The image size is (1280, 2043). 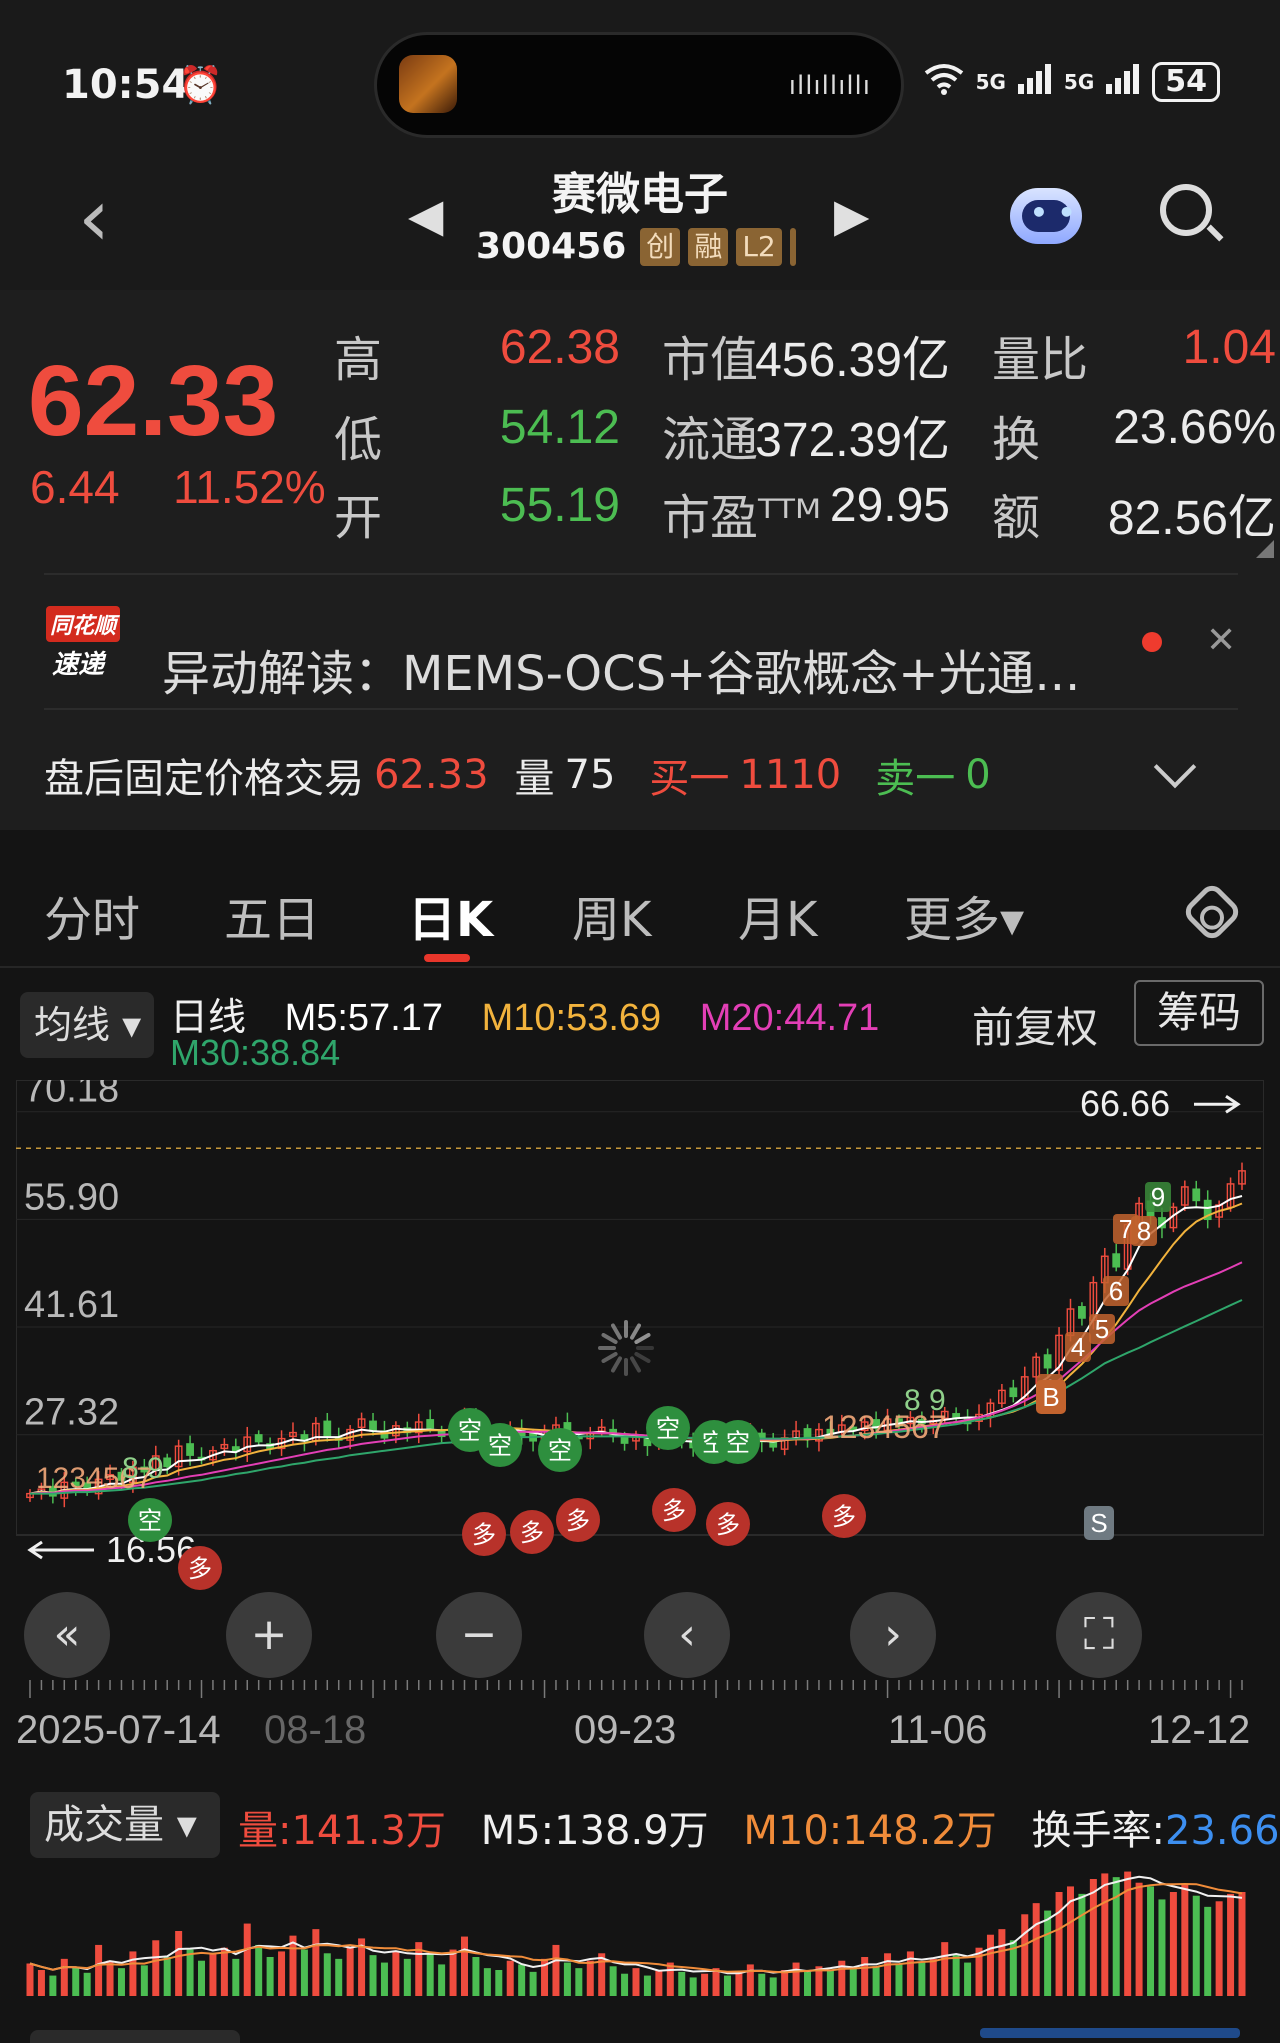 I want to click on tab-monthly-k: 月K, so click(x=777, y=915).